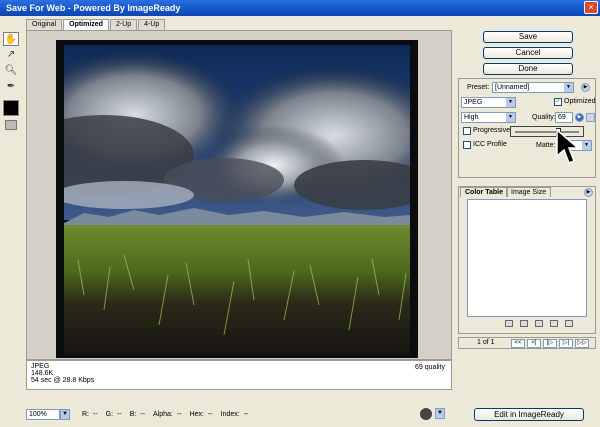 The width and height of the screenshot is (600, 427). Describe the element at coordinates (40, 366) in the screenshot. I see `file-format: JPEG` at that location.